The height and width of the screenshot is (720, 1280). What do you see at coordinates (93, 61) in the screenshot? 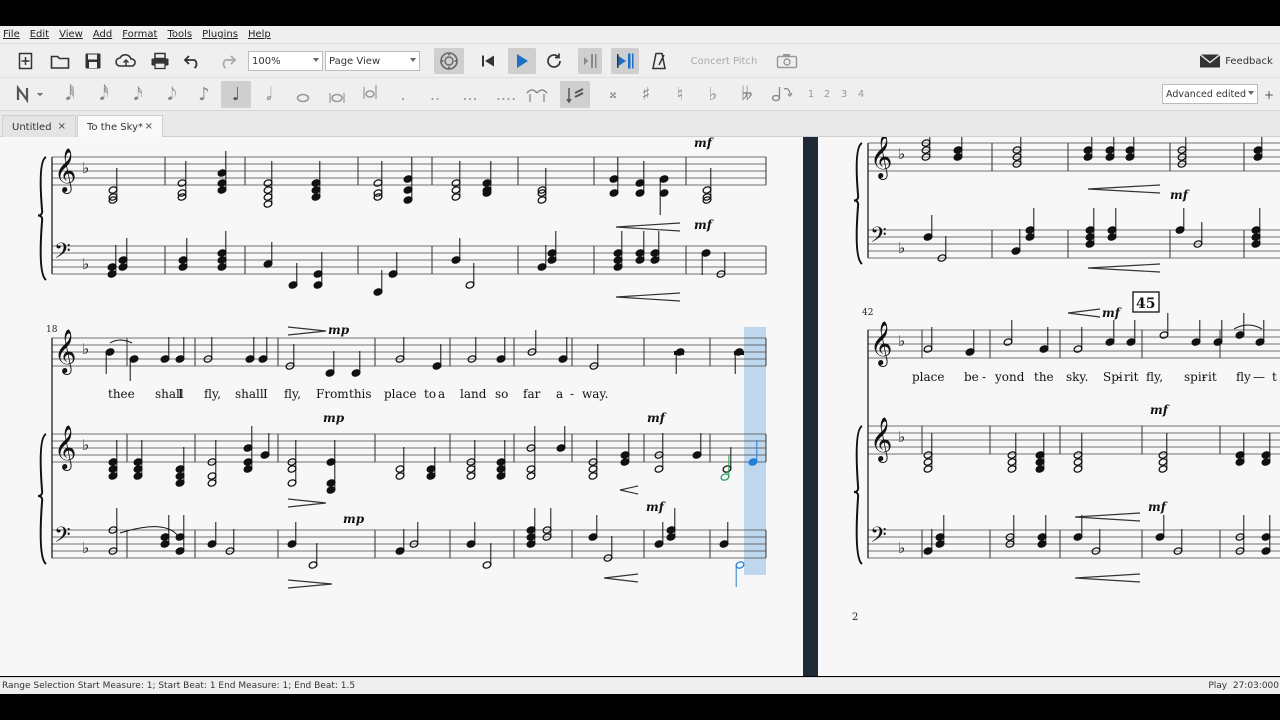
I see `save-icon` at bounding box center [93, 61].